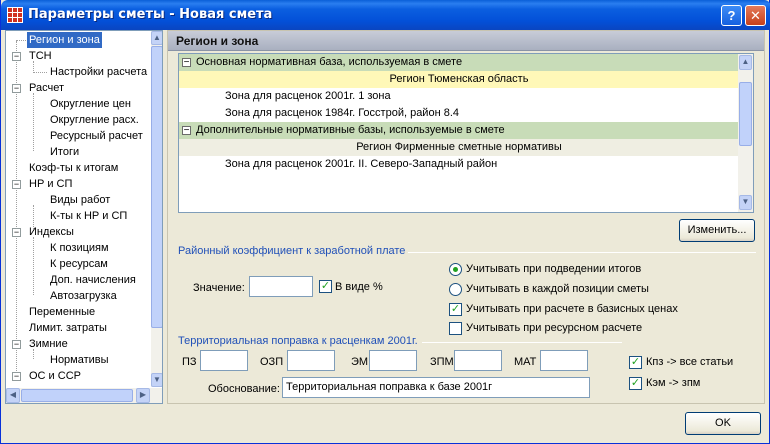 The height and width of the screenshot is (444, 770). Describe the element at coordinates (150, 14) in the screenshot. I see `window-title: Параметры сметы - Новая смета` at that location.